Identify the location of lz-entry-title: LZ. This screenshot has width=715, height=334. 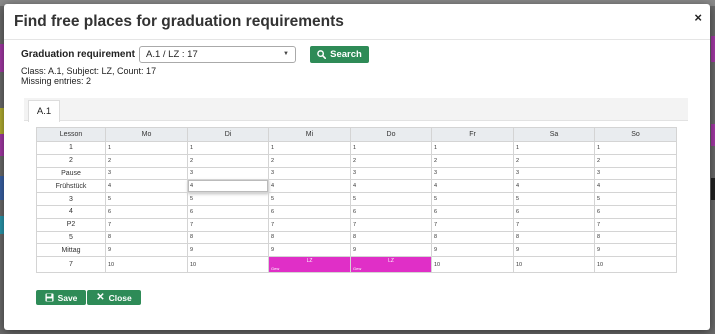
(391, 261).